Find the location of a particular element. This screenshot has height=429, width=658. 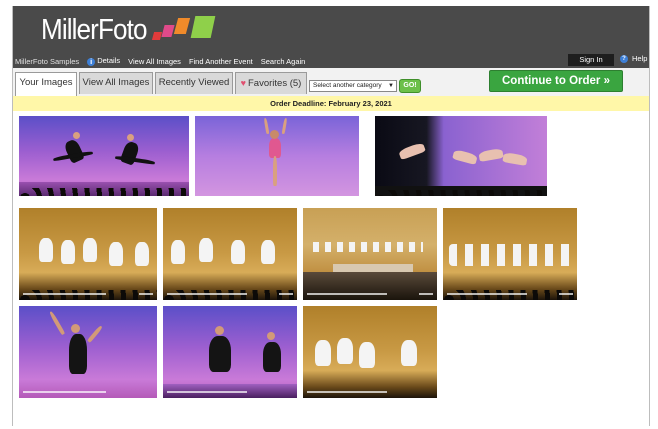

heart-icon: ♥ is located at coordinates (243, 83).